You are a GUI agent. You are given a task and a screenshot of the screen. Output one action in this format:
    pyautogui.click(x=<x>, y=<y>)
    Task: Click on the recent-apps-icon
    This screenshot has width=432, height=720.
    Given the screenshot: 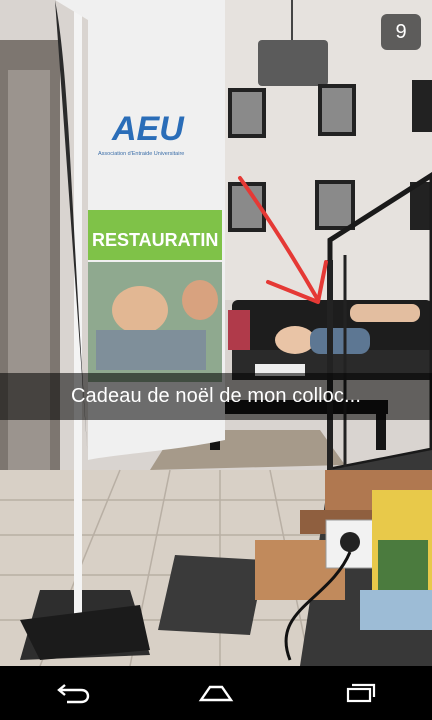 What is the action you would take?
    pyautogui.click(x=361, y=693)
    